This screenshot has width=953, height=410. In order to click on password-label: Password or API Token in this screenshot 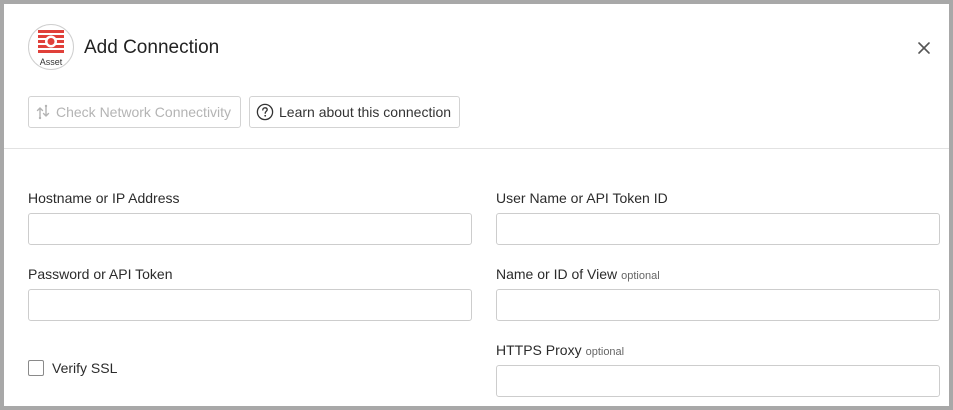, I will do `click(100, 274)`.